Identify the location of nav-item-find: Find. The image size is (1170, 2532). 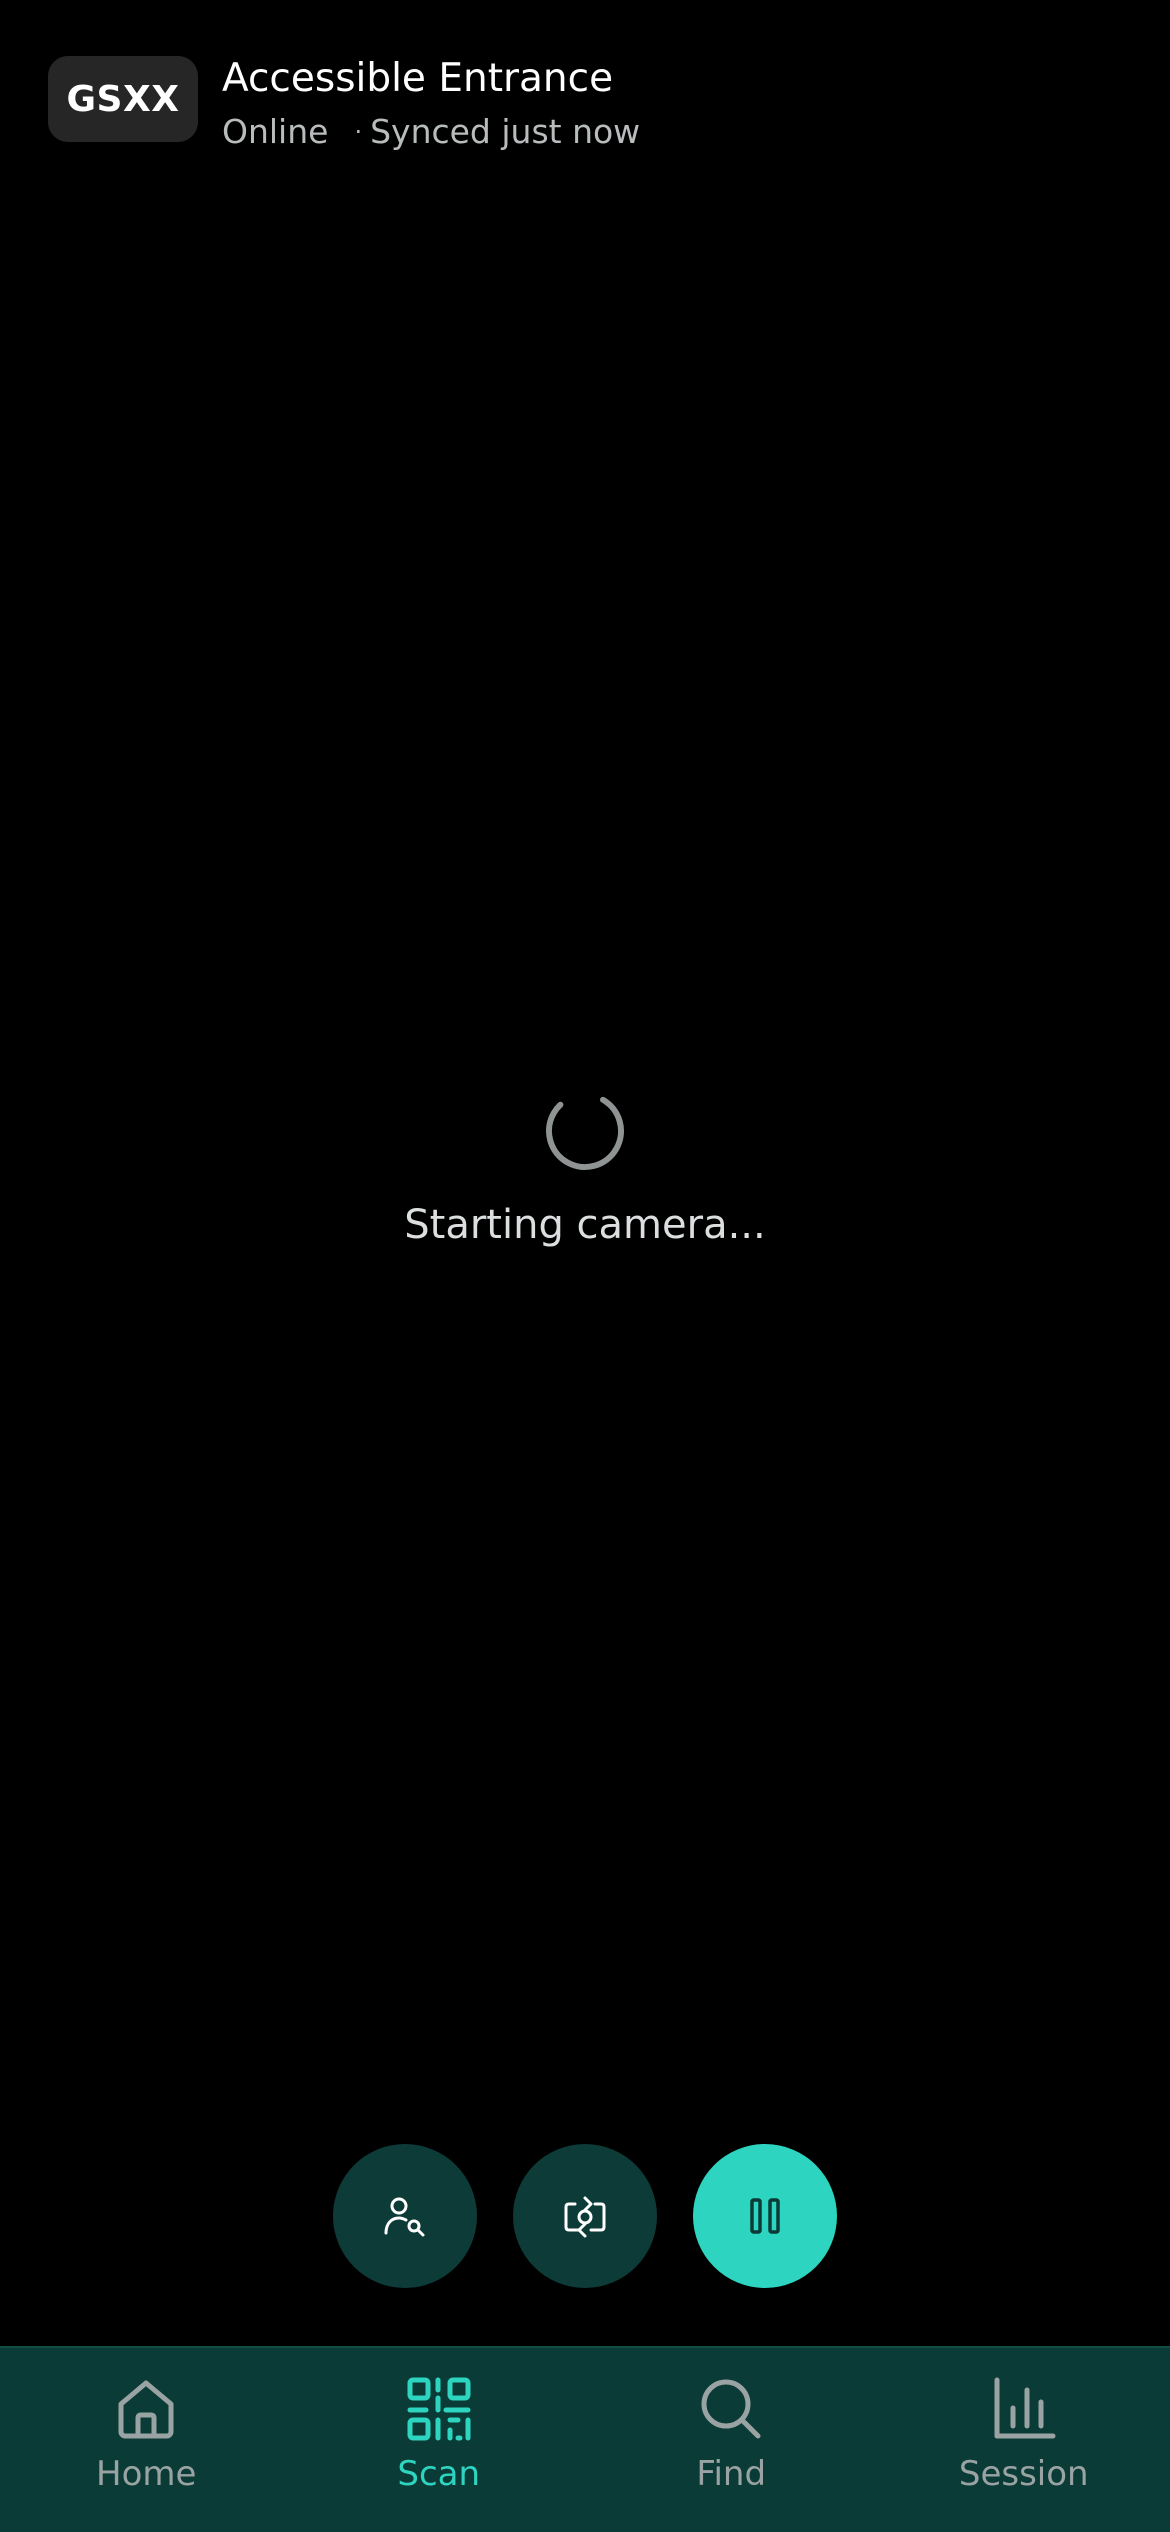
(731, 2440).